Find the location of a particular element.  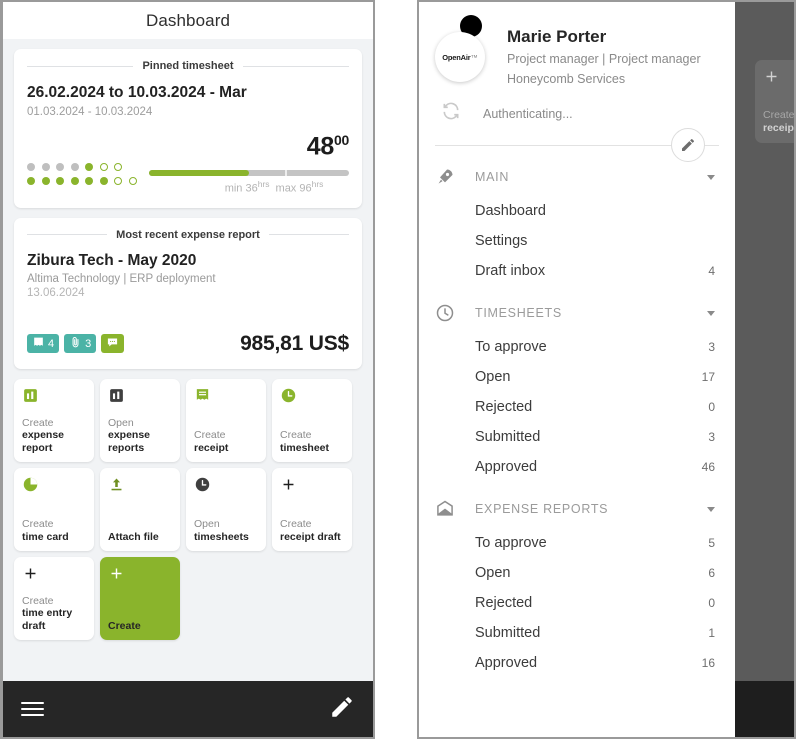

menu-item: Open 17 is located at coordinates (577, 377).